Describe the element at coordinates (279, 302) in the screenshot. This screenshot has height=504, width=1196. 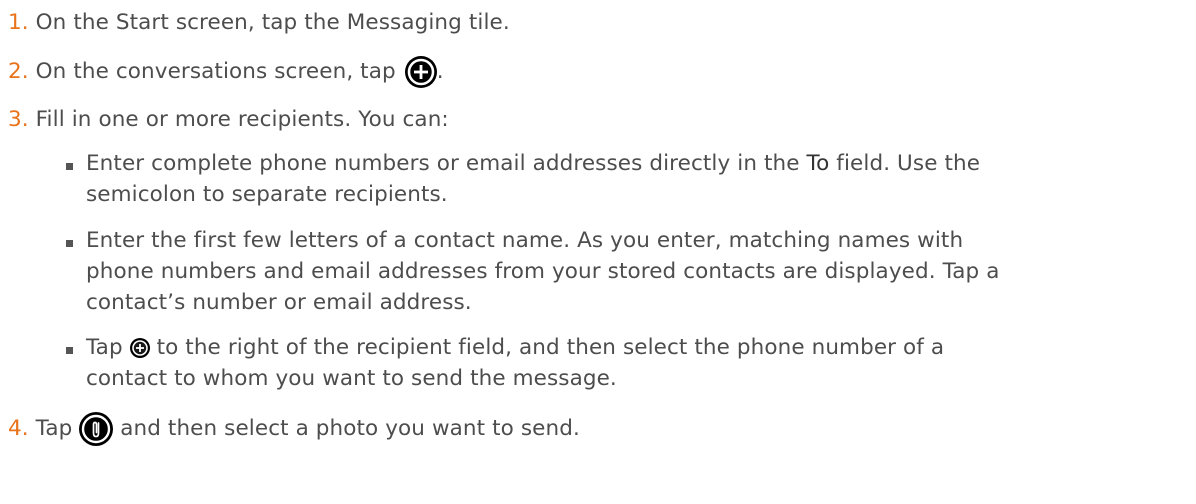
I see `bullet-2-line-3: contact’s number or email address.` at that location.